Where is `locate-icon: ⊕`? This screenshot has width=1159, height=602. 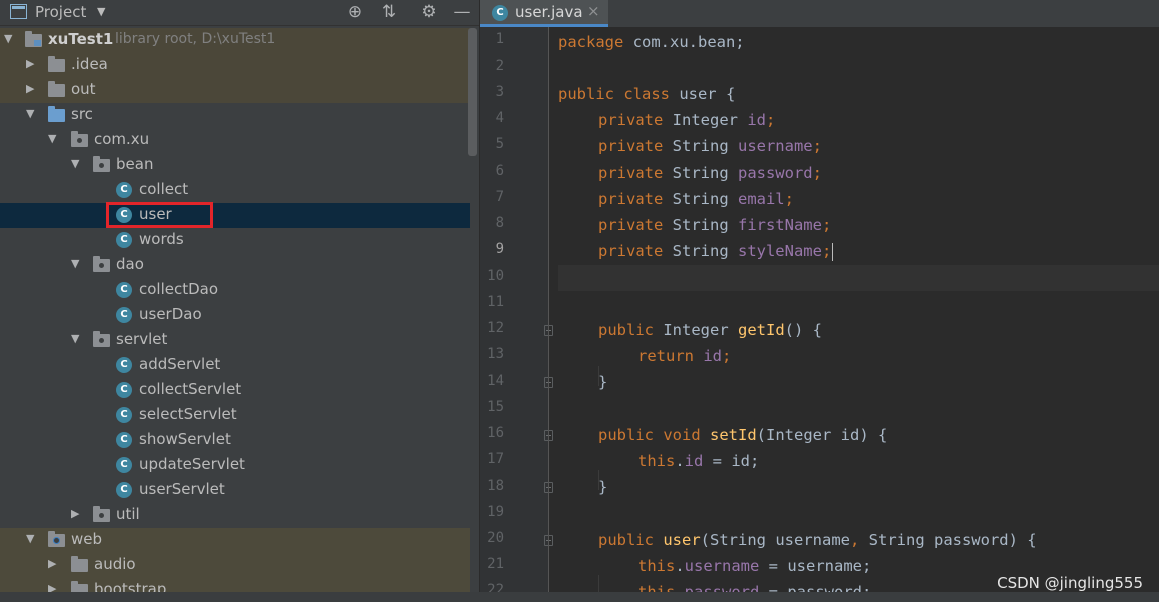 locate-icon: ⊕ is located at coordinates (355, 12).